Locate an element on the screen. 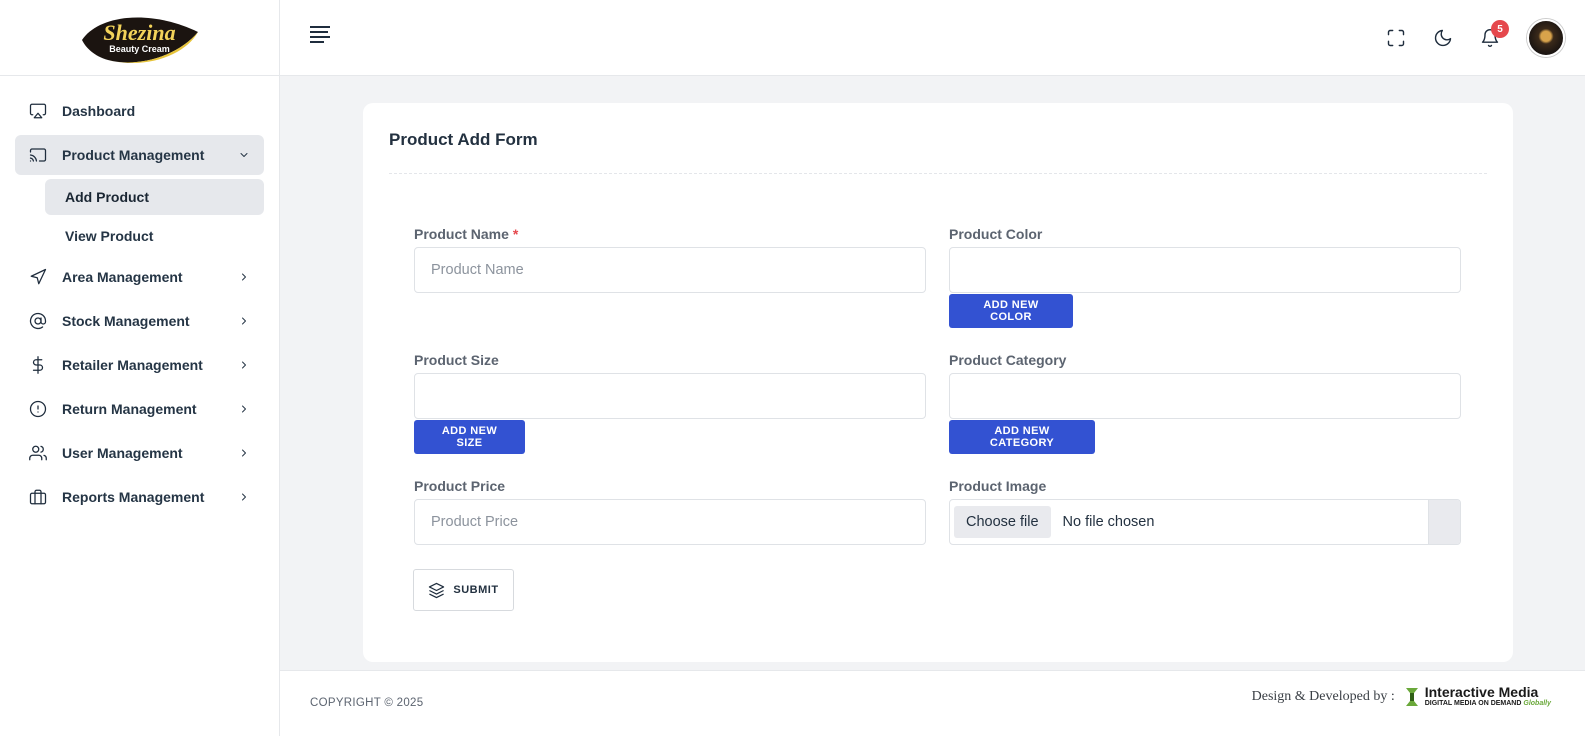 The image size is (1585, 736). product-image-file-input: Choose file No file chosen is located at coordinates (1205, 522).